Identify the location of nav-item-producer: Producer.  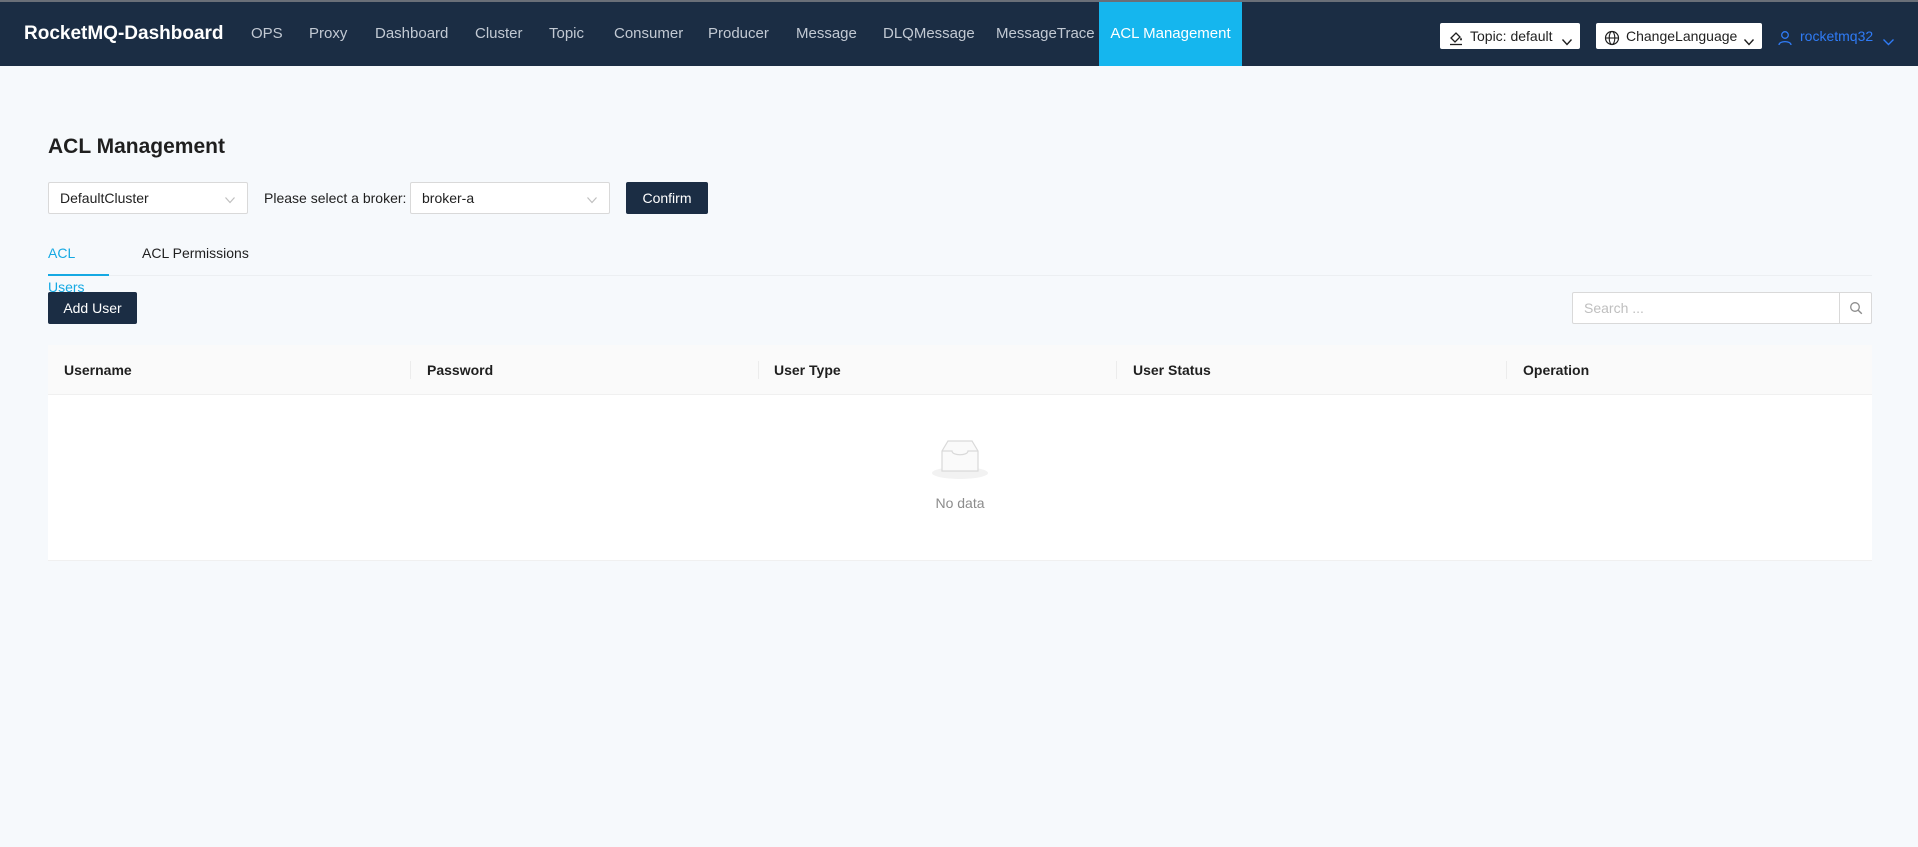
(738, 34).